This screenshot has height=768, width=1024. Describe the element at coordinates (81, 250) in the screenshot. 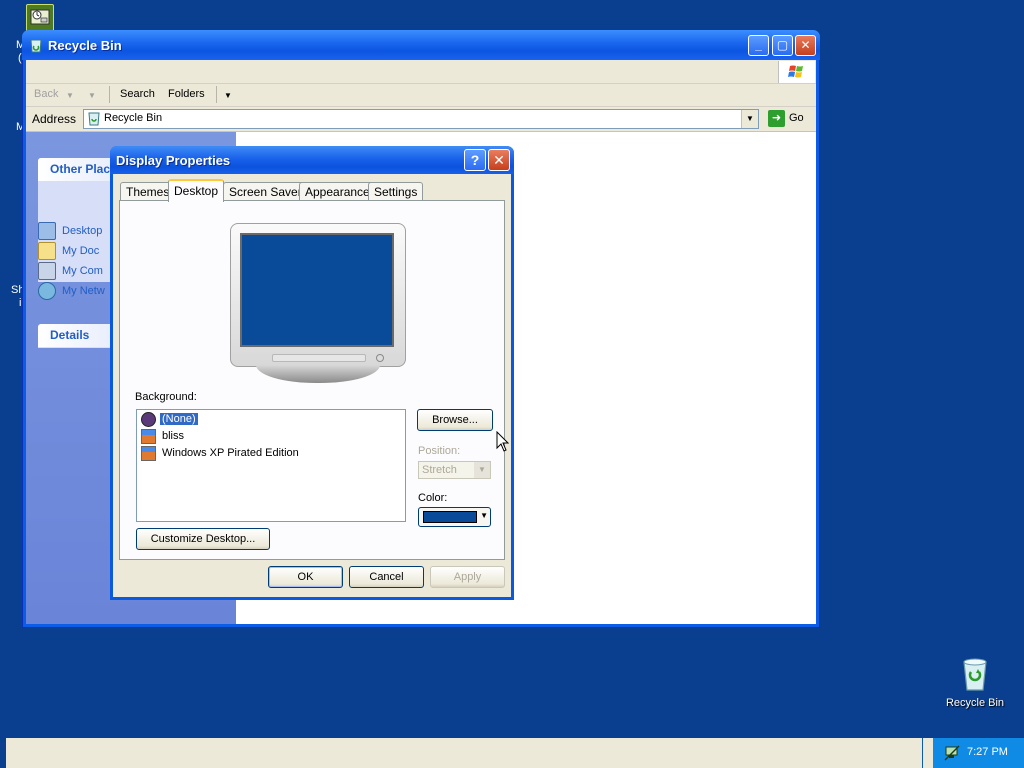

I see `other-places-item-label: My Doc` at that location.